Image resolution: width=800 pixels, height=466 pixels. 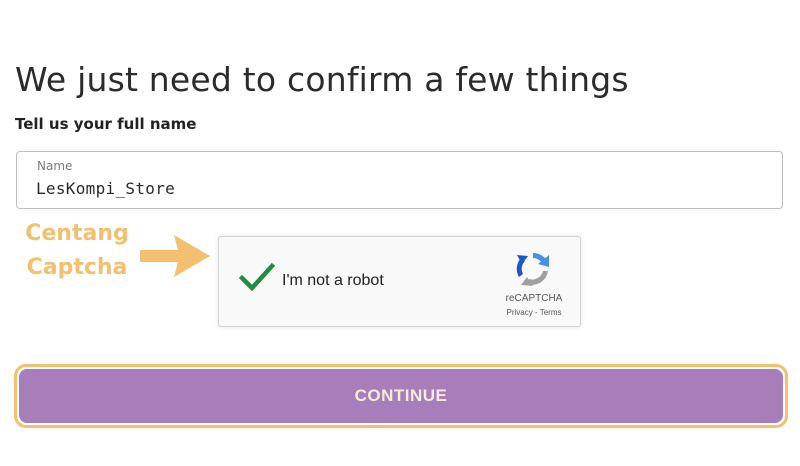 I want to click on continue-button: CONTINUE, so click(x=401, y=396).